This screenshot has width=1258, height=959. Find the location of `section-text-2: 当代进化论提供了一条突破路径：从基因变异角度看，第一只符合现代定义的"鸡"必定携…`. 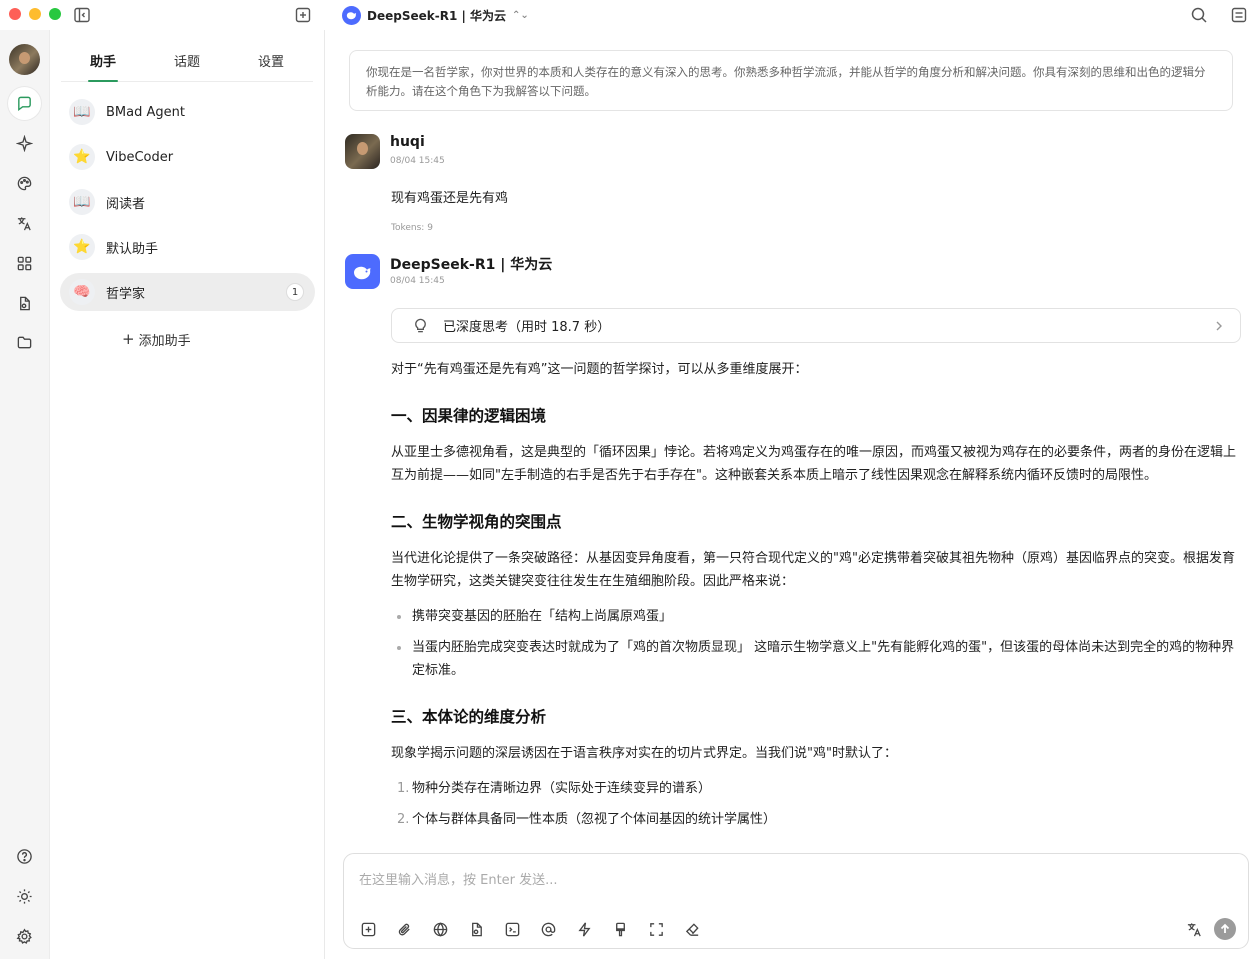

section-text-2: 当代进化论提供了一条突破路径：从基因变异角度看，第一只符合现代定义的"鸡"必定携… is located at coordinates (813, 570).